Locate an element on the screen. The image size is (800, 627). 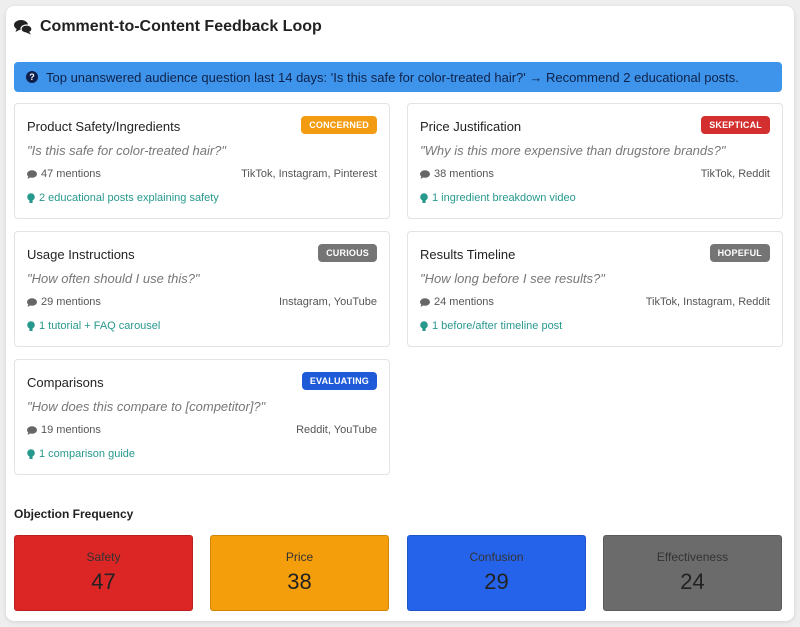
platforms-list: Instagram, YouTube is located at coordinates (327, 302).